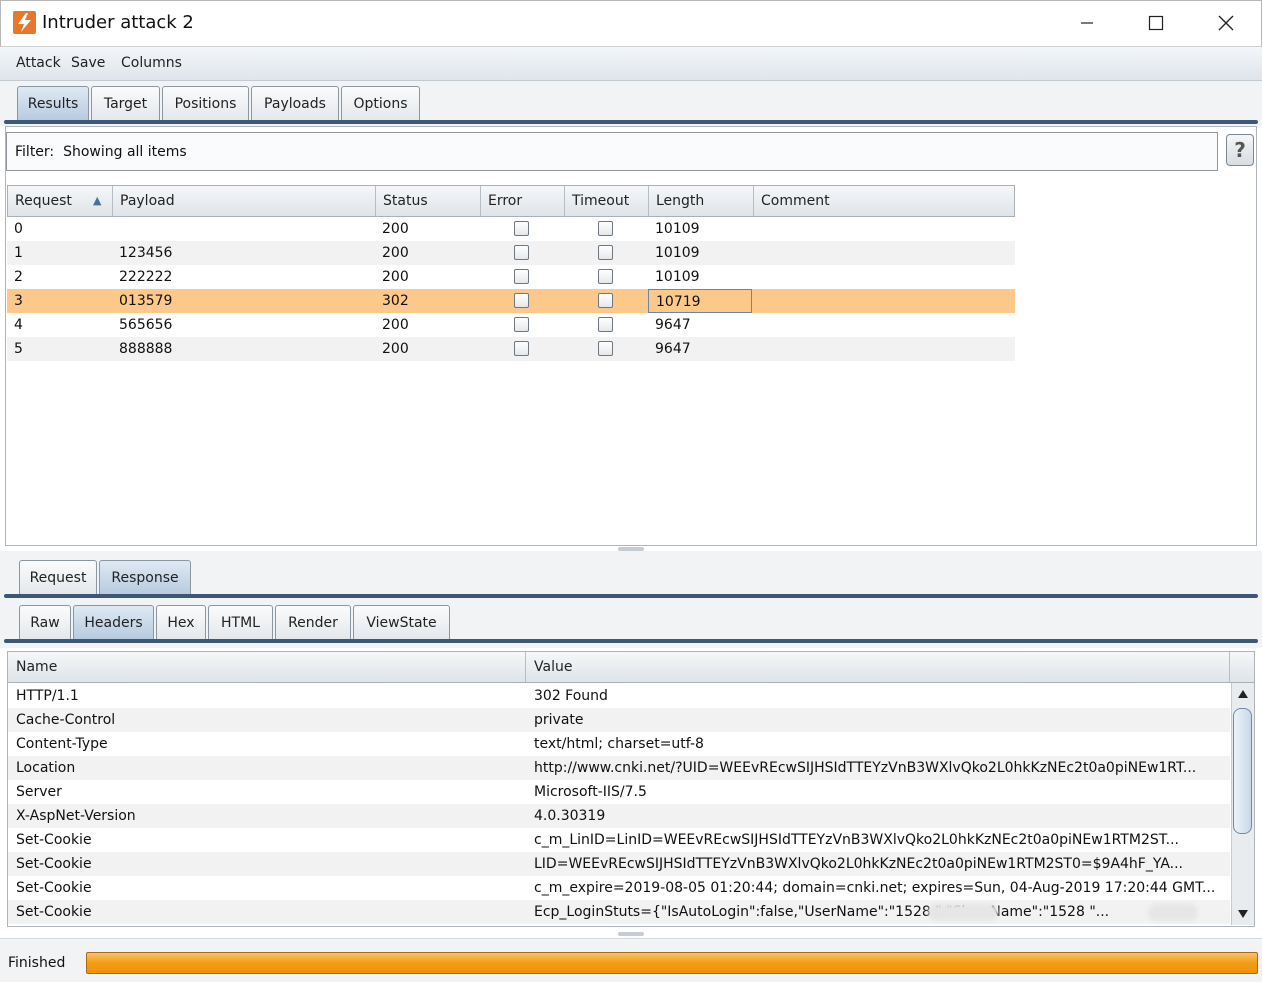 This screenshot has height=982, width=1262. Describe the element at coordinates (45, 622) in the screenshot. I see `tab-raw: Raw` at that location.